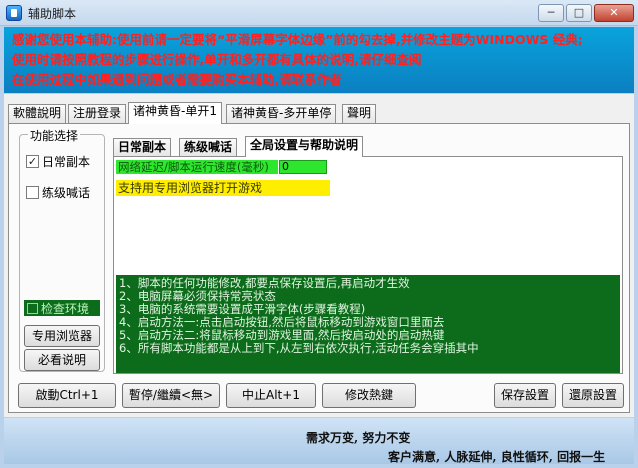 This screenshot has height=468, width=638. What do you see at coordinates (359, 113) in the screenshot?
I see `tab-statement: 聲明` at bounding box center [359, 113].